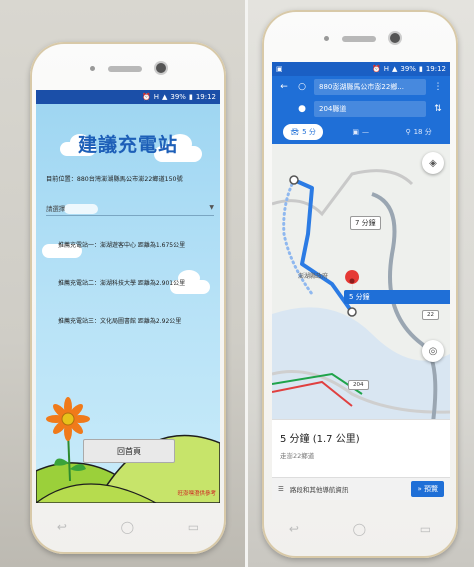  I want to click on list-icon: ☰, so click(281, 489).